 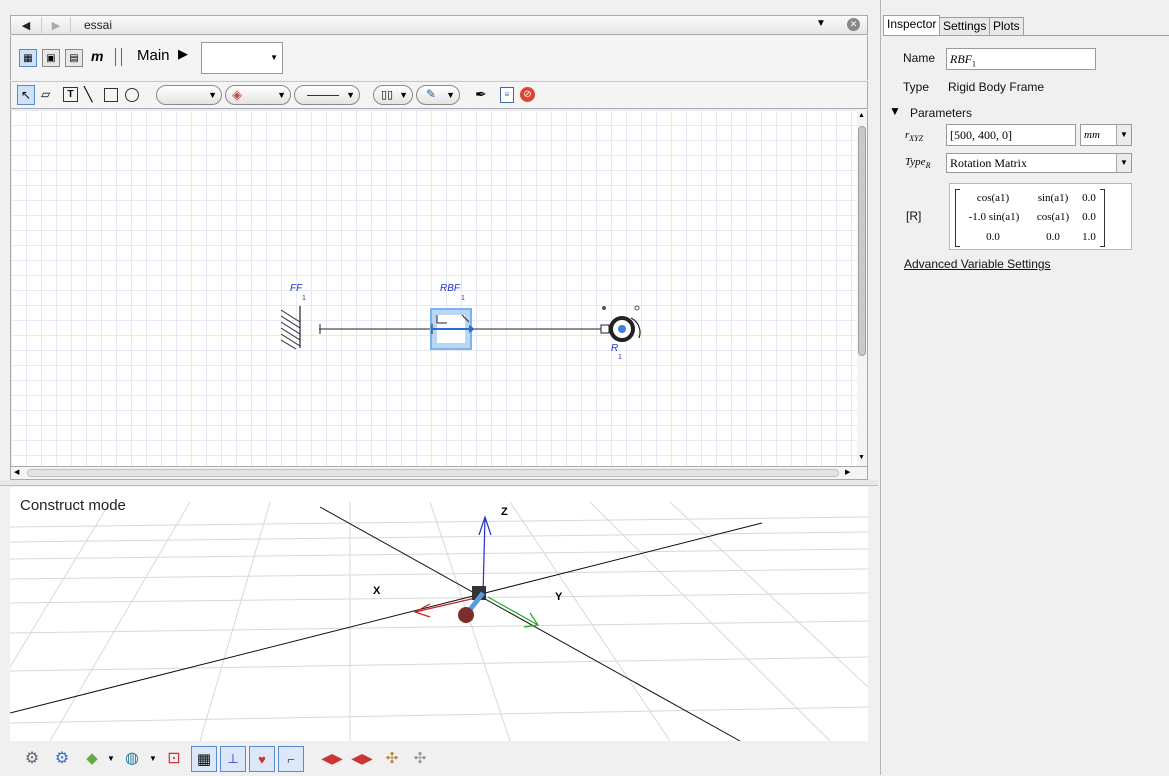 I want to click on matrix-cell: -1.0 sin(a1), so click(x=994, y=217).